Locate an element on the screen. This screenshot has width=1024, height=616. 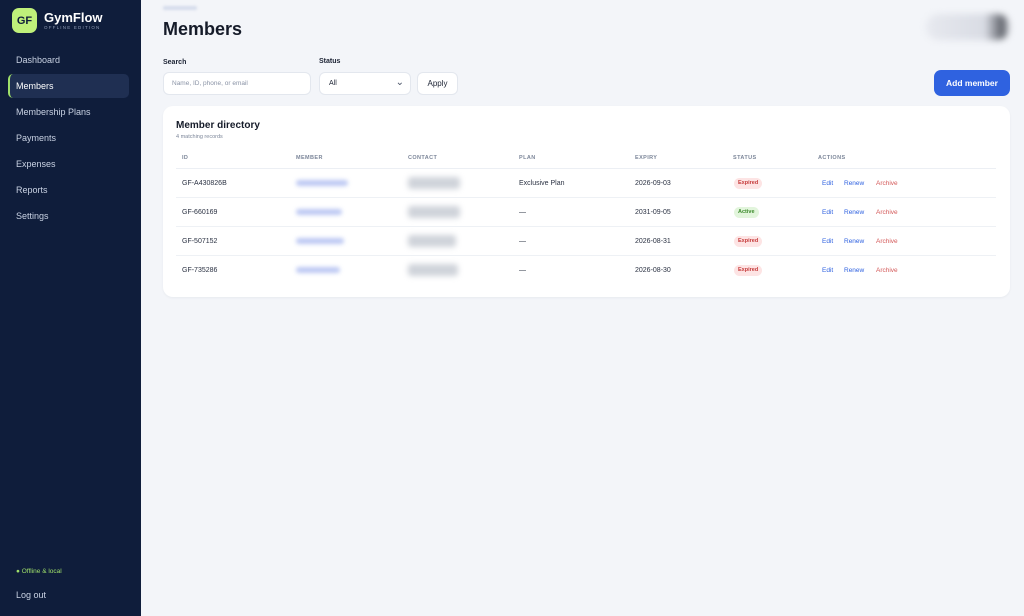
sidebar-item-payments: Payments is located at coordinates (68, 138).